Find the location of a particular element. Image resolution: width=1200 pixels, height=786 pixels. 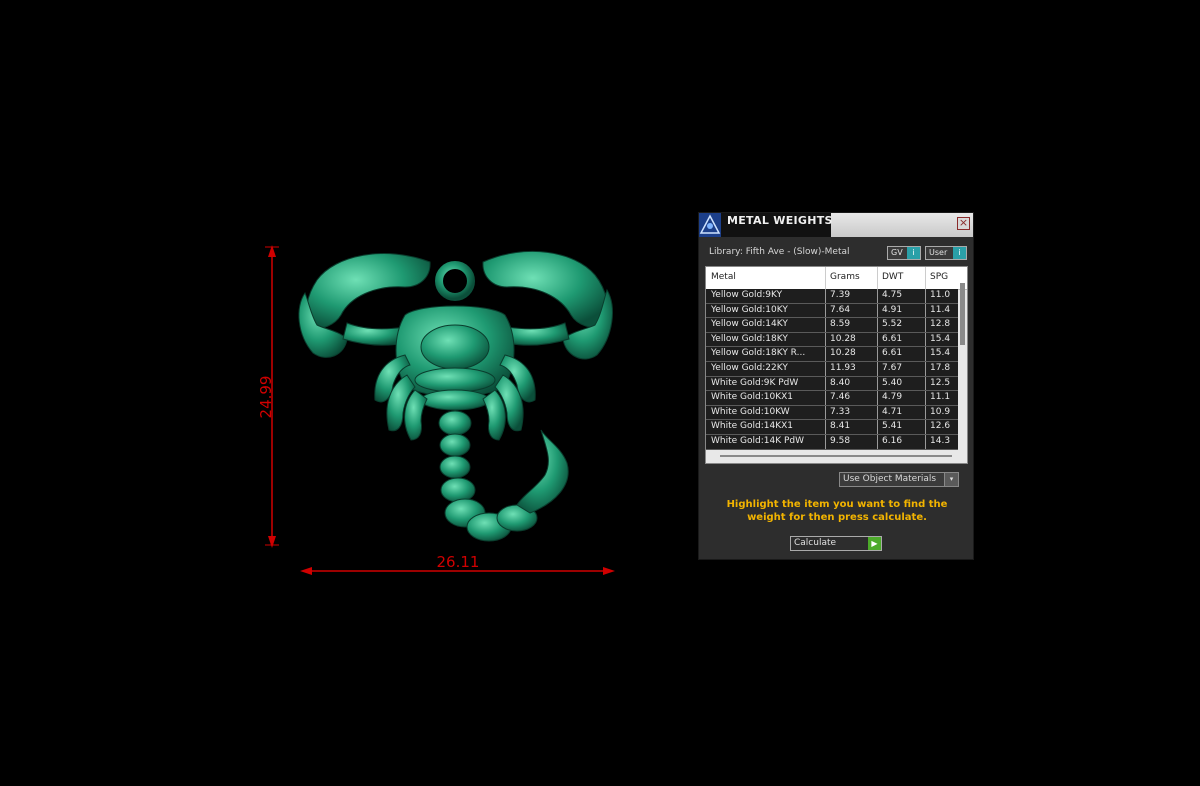

table-row: Yellow Gold:18KY 10.28 6.61 15.4 is located at coordinates (832, 340).